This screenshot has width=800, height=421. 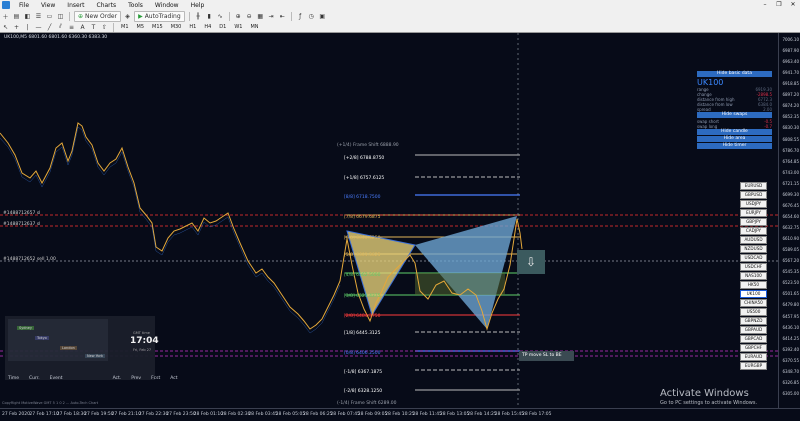 I want to click on menu-help: Help, so click(x=198, y=5).